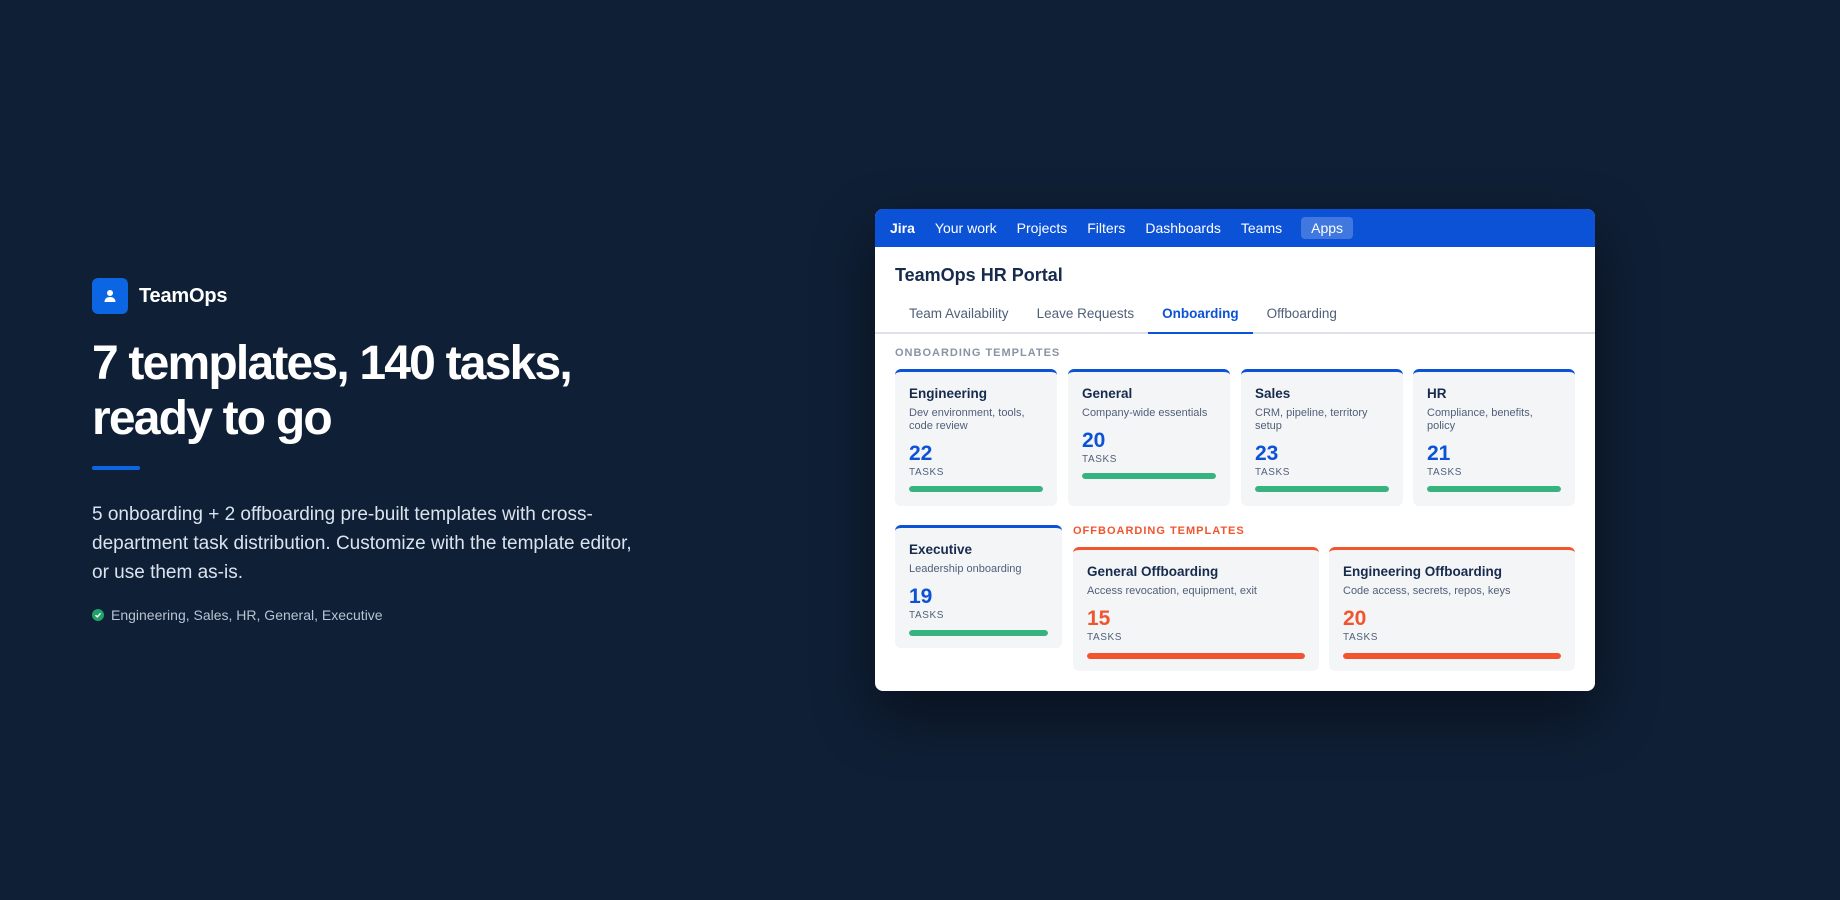 The image size is (1840, 900). Describe the element at coordinates (1200, 317) in the screenshot. I see `tab-onboarding: Onboarding` at that location.